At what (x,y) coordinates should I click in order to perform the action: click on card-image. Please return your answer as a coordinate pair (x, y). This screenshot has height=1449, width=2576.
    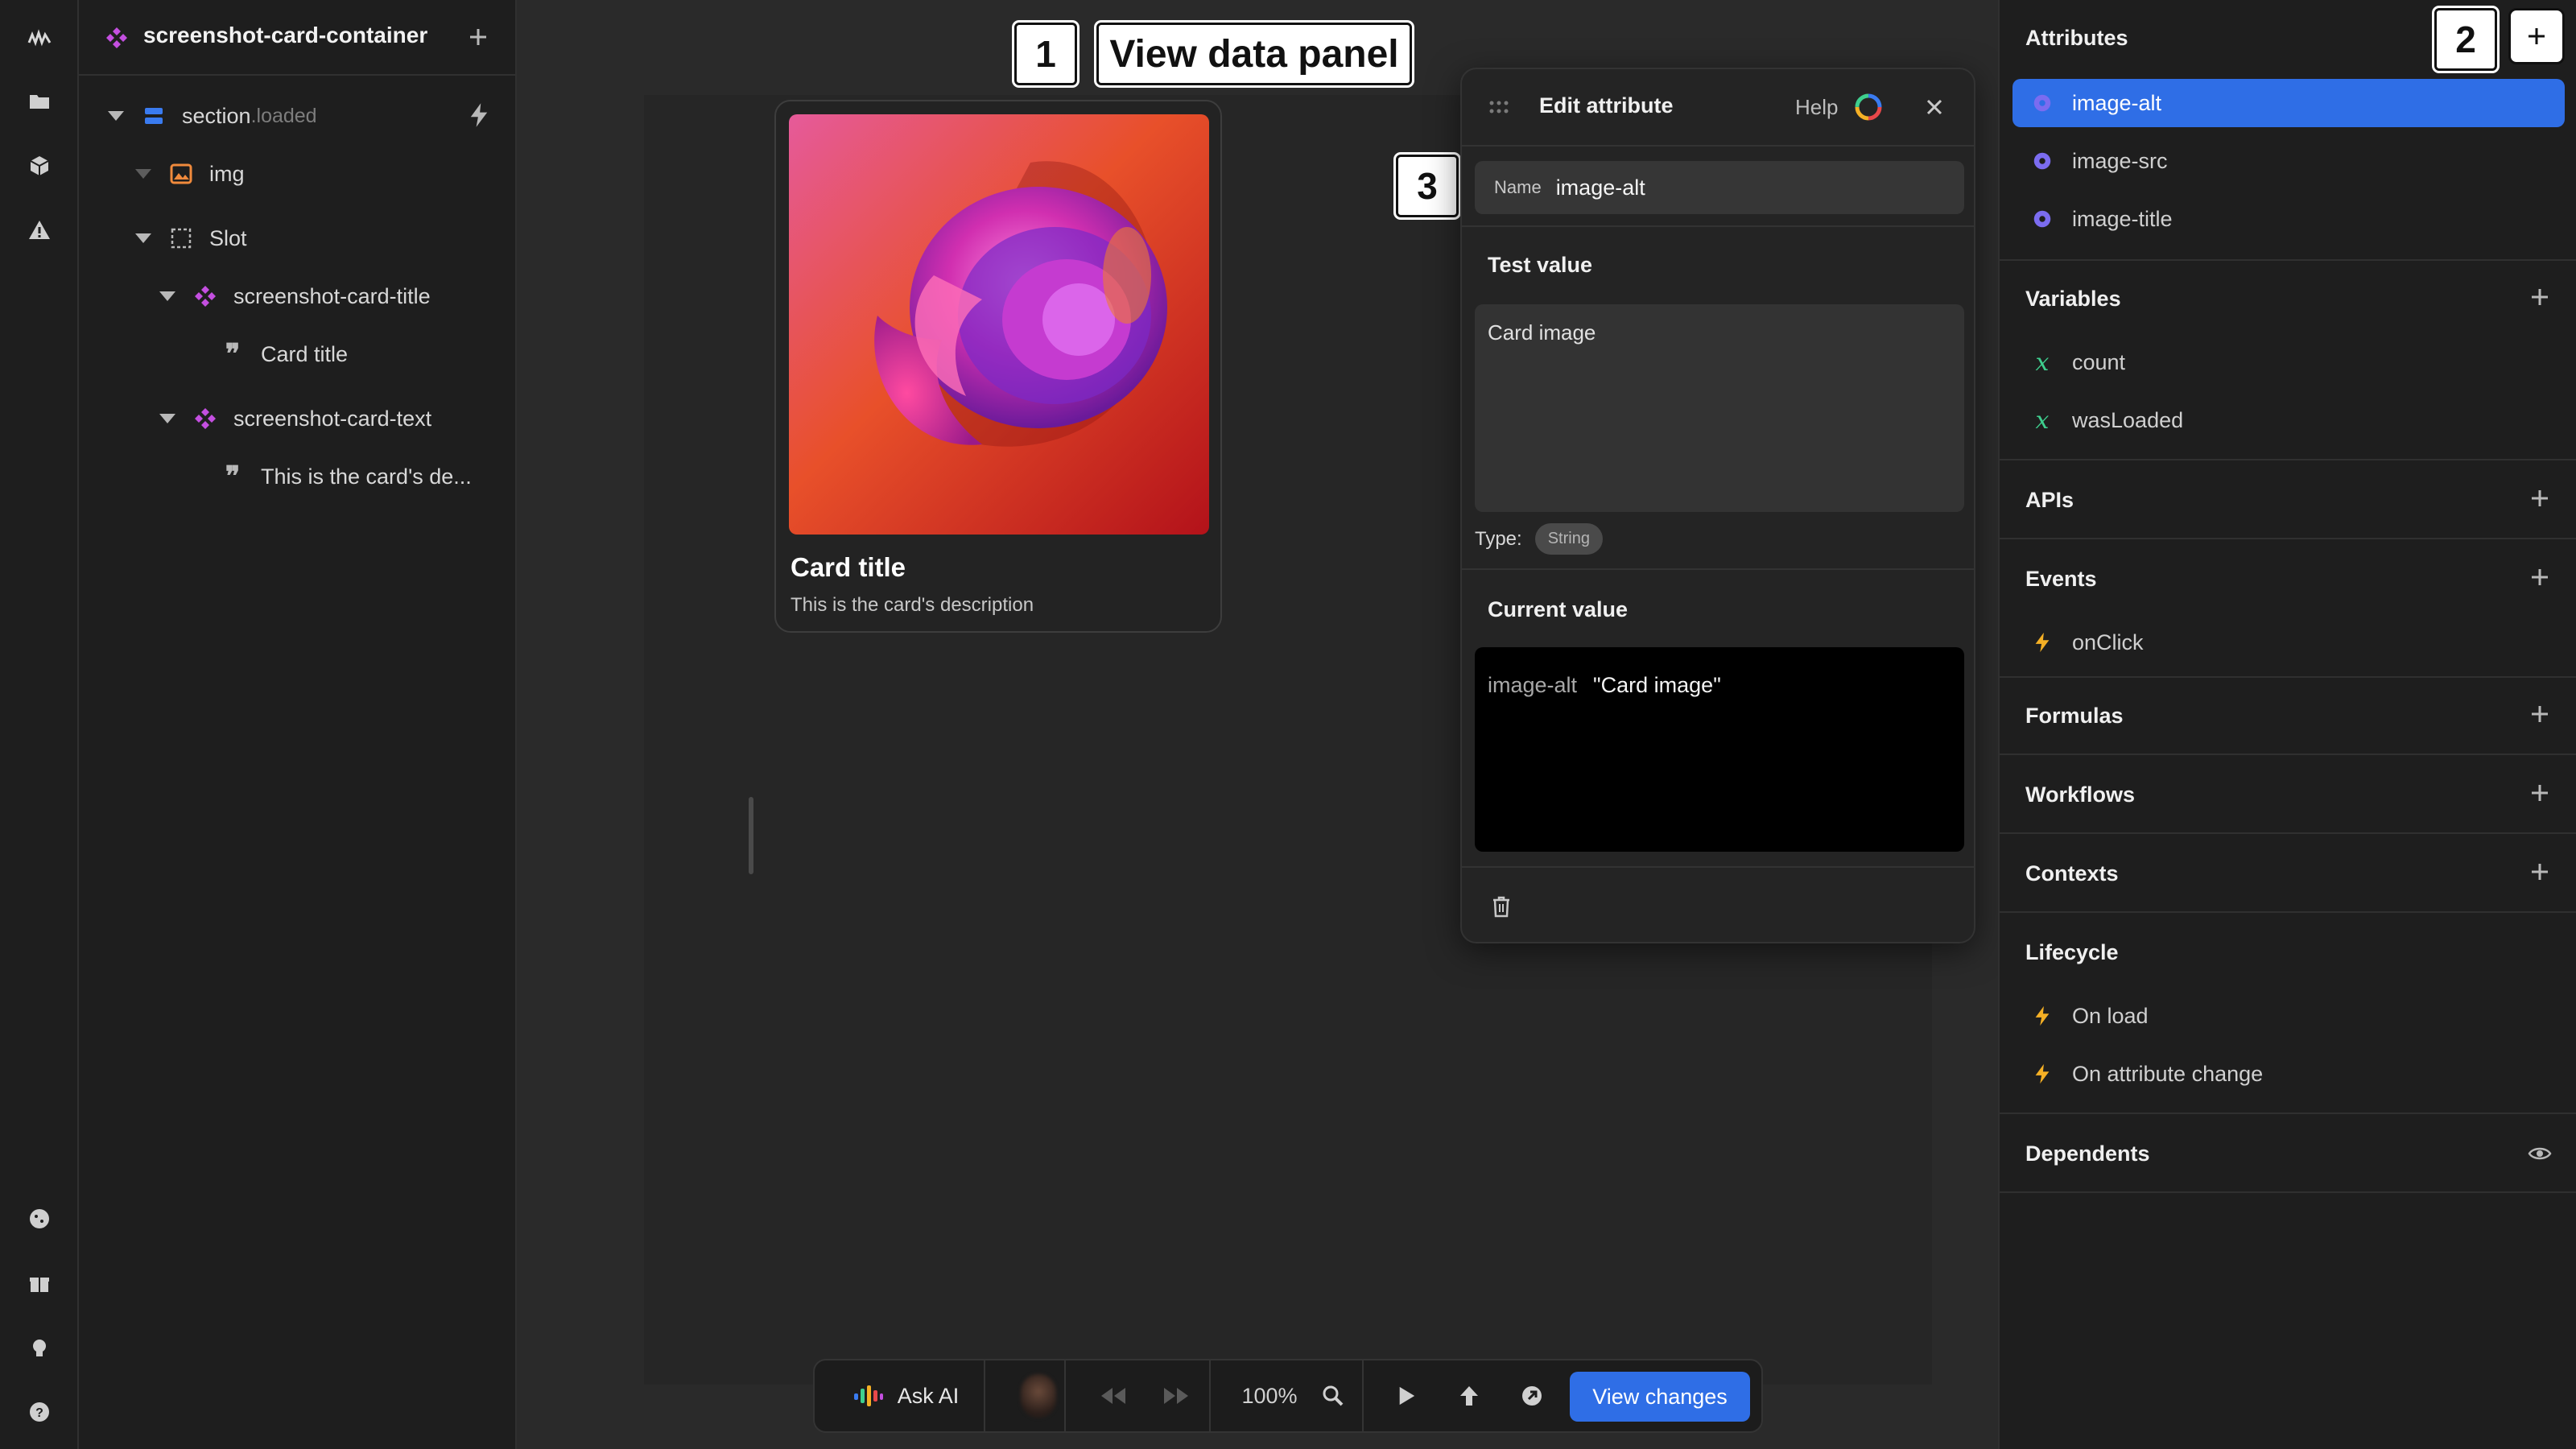
    Looking at the image, I should click on (999, 324).